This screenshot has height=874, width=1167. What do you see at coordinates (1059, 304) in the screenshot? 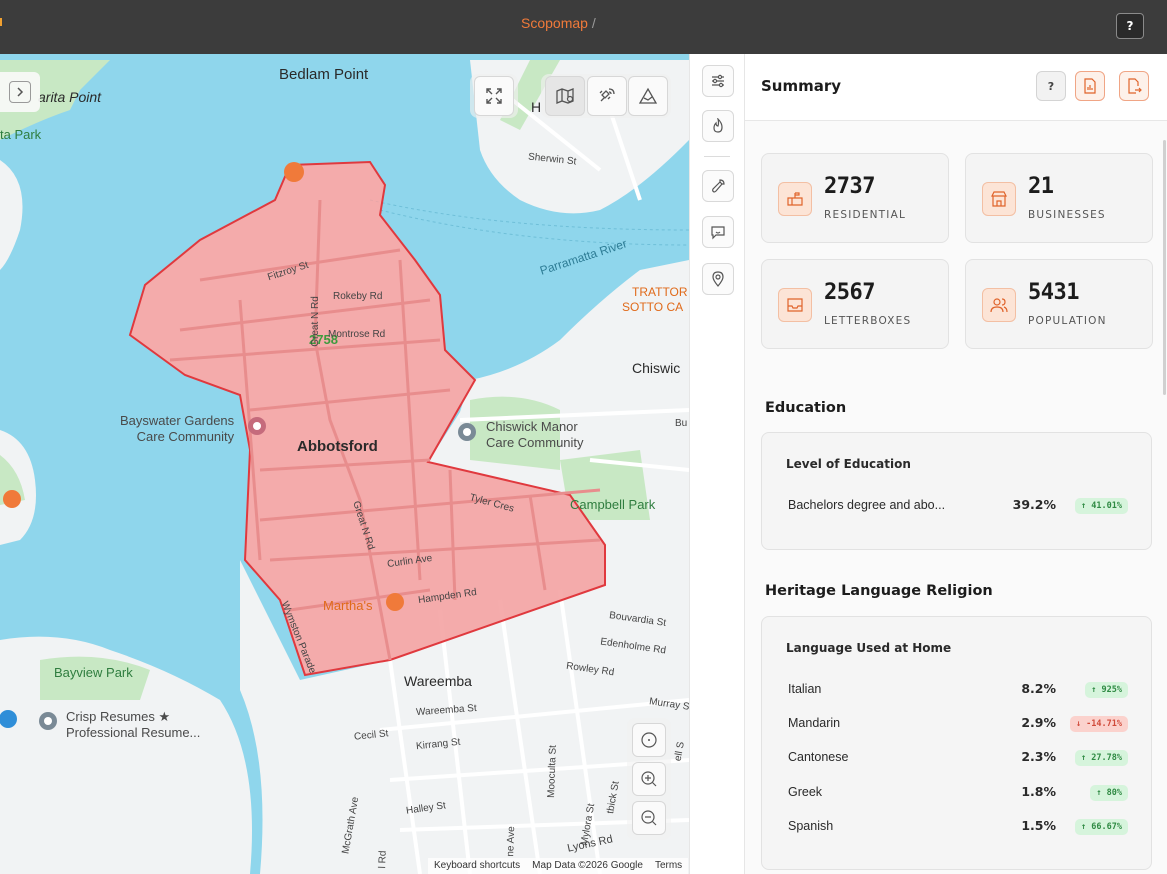
I see `stat-population: 5431 POPULATION` at bounding box center [1059, 304].